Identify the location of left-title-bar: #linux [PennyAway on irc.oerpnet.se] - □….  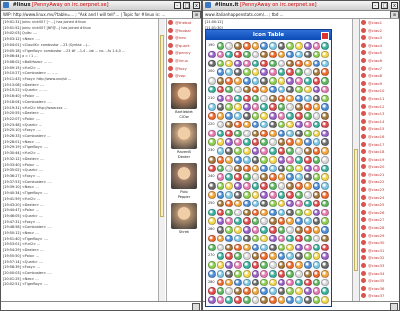
(101, 6).